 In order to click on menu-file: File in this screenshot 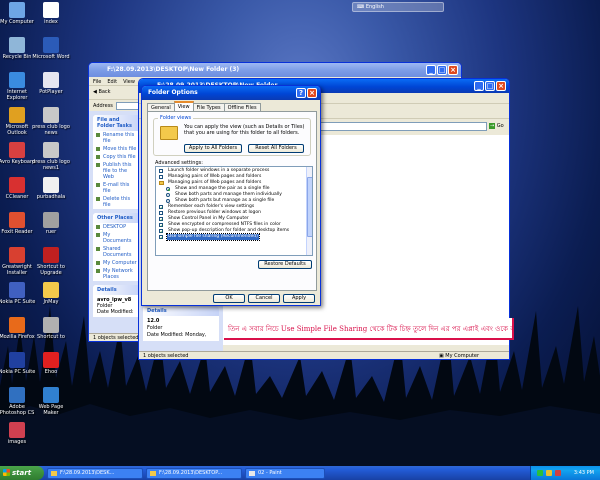, I will do `click(97, 82)`.